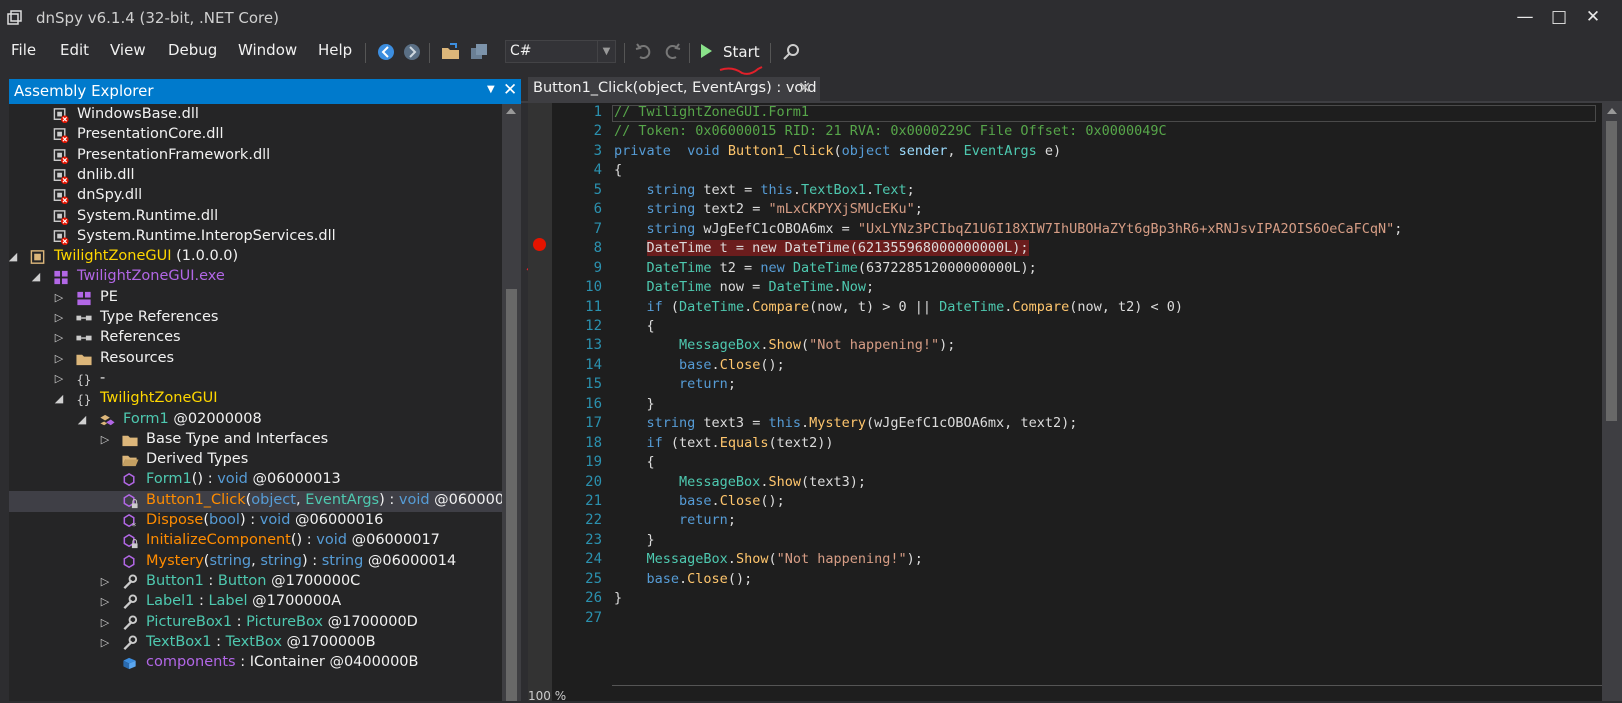  I want to click on save-all-icon, so click(479, 52).